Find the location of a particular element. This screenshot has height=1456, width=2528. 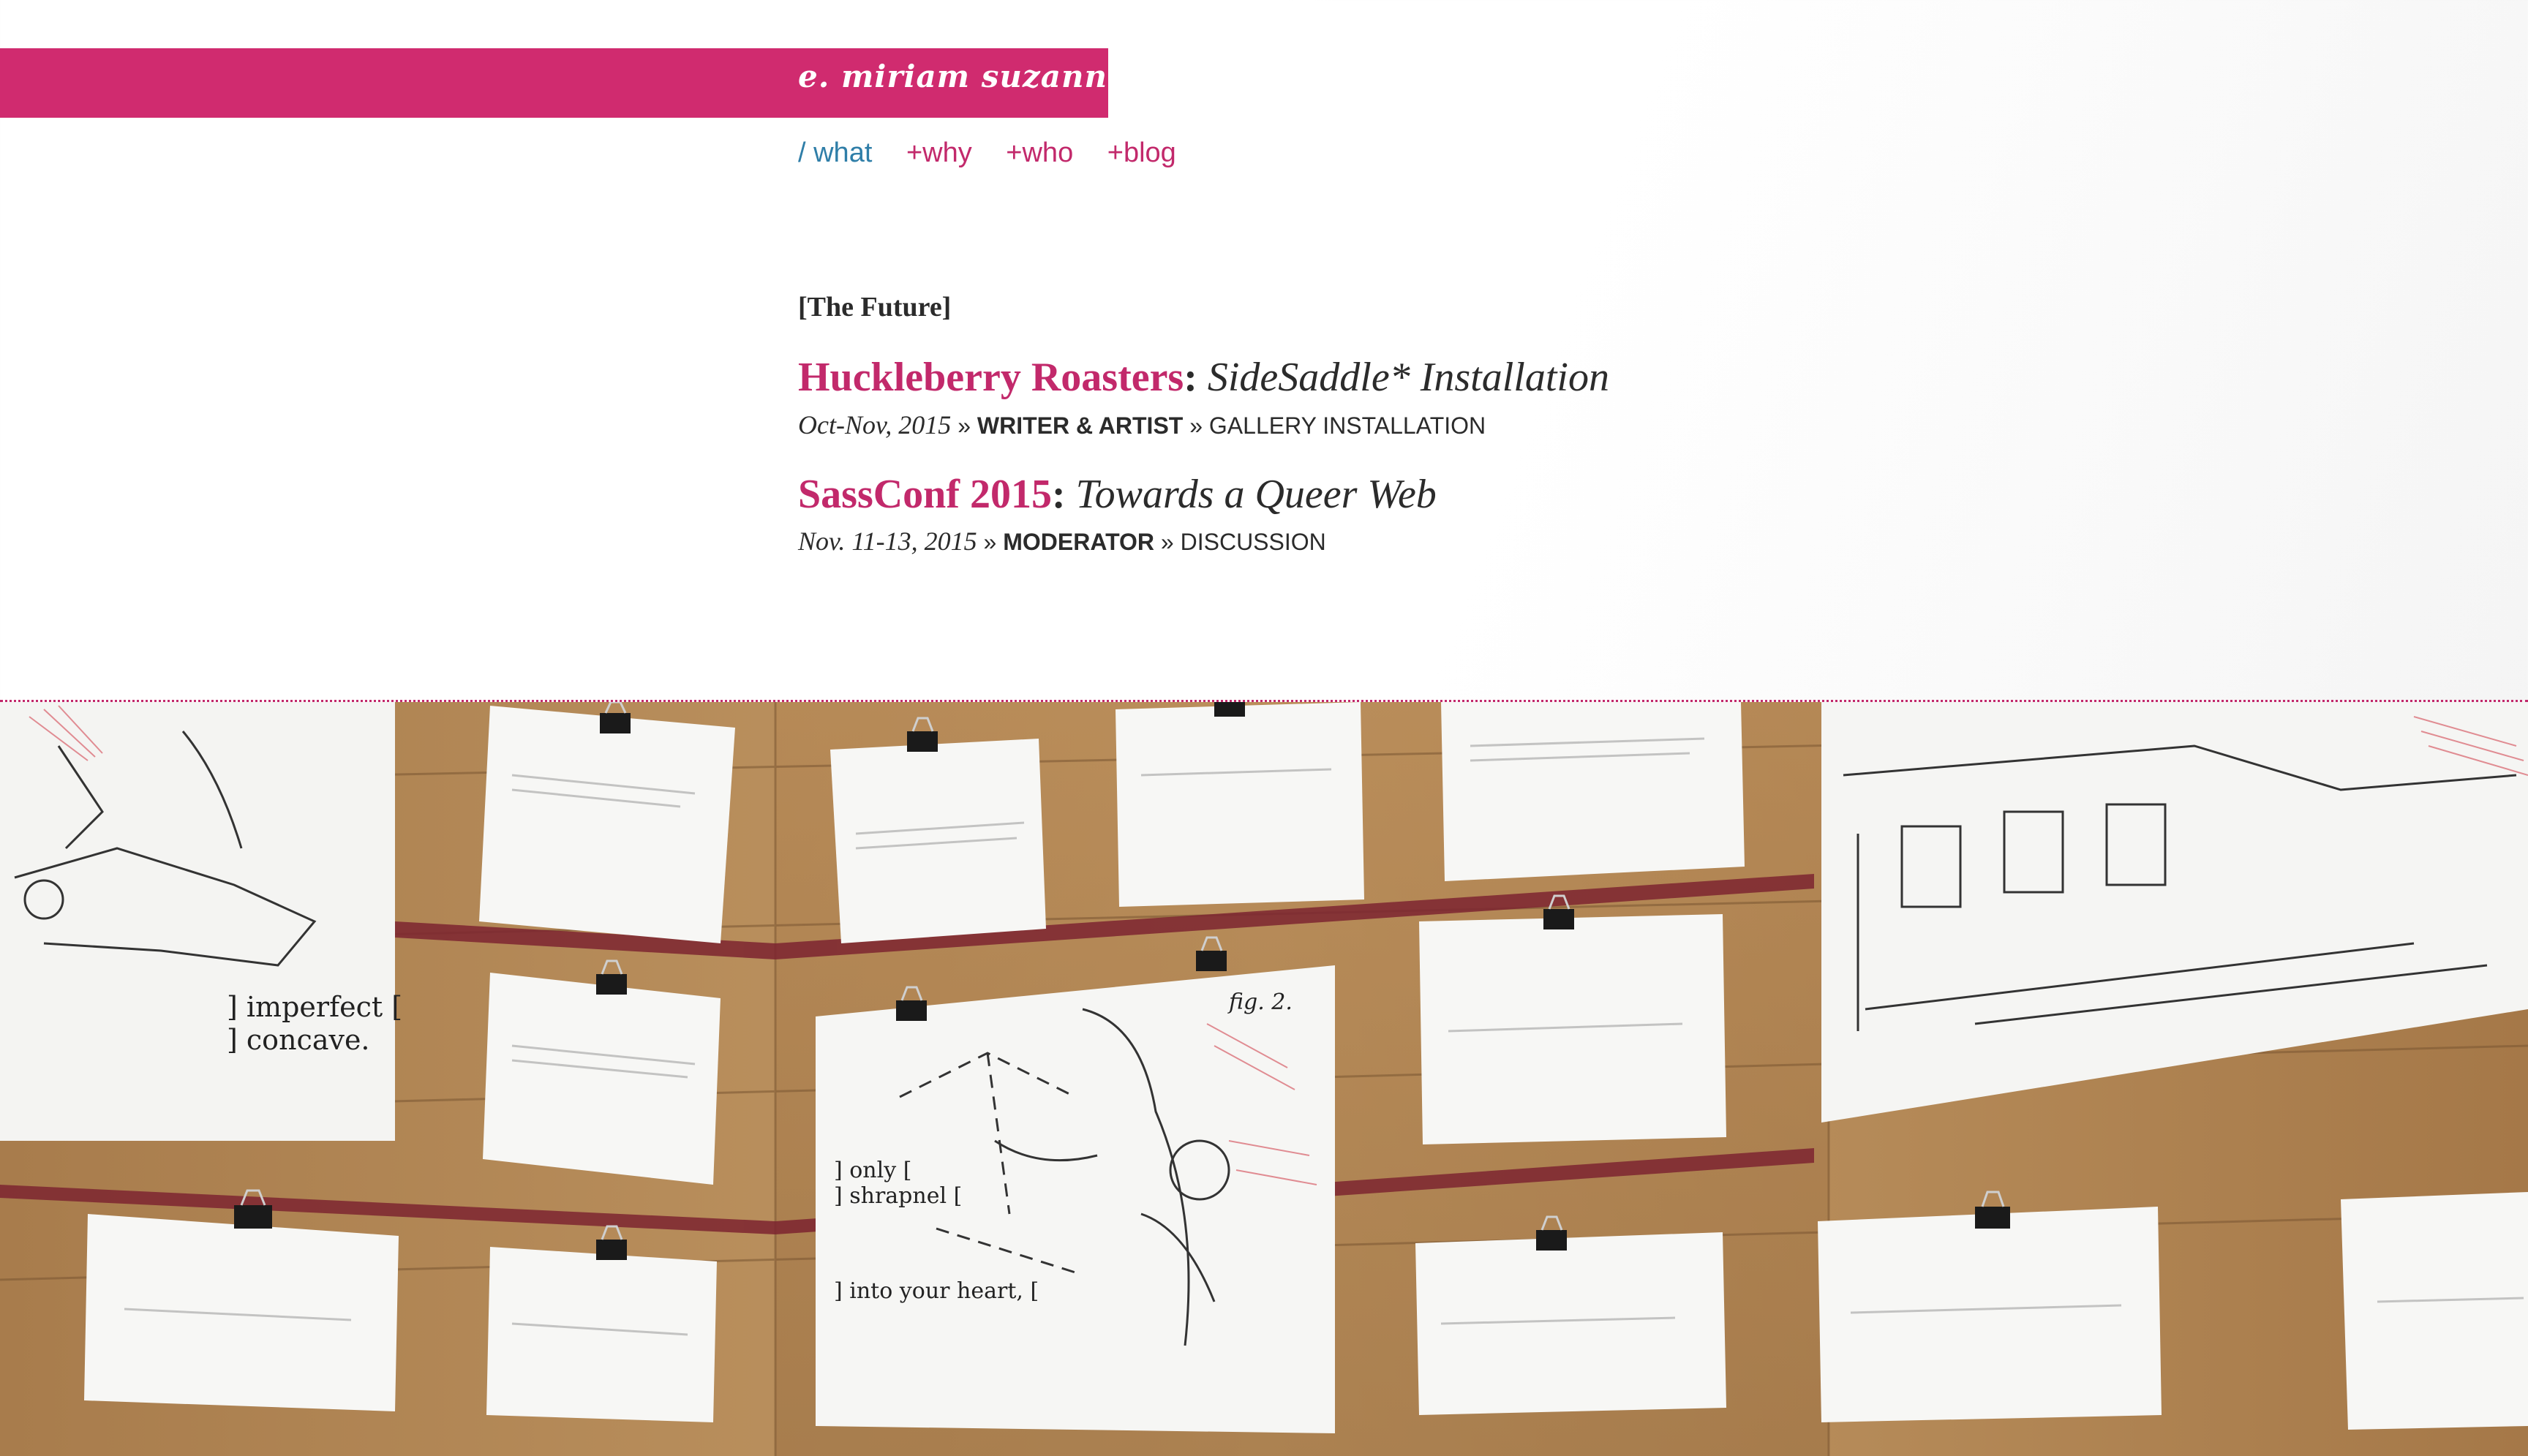

nav-item-why: +why is located at coordinates (939, 152).